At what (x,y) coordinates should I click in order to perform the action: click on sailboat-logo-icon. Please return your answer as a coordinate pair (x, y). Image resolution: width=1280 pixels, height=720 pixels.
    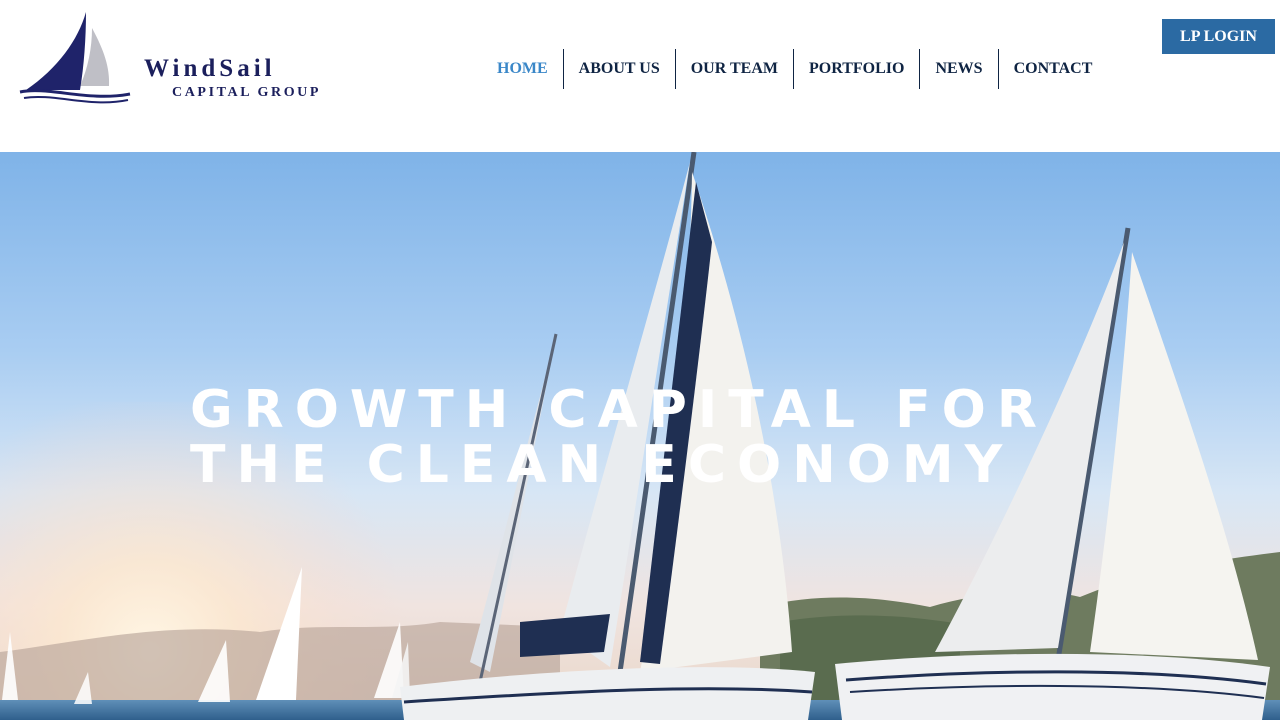
    Looking at the image, I should click on (75, 58).